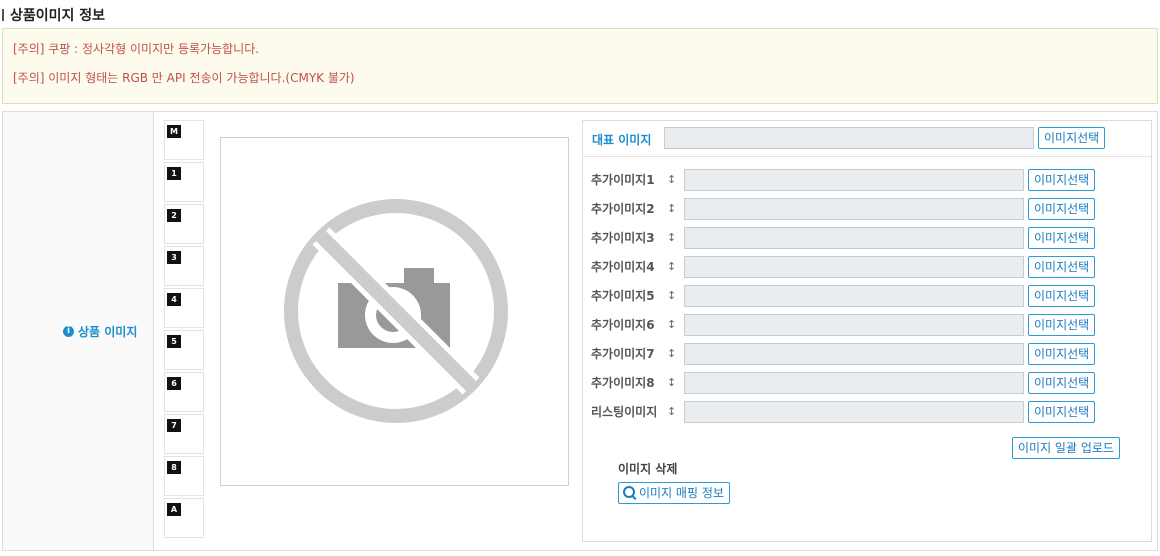 Image resolution: width=1160 pixels, height=556 pixels. Describe the element at coordinates (174, 215) in the screenshot. I see `thumbnail-tag: 2` at that location.